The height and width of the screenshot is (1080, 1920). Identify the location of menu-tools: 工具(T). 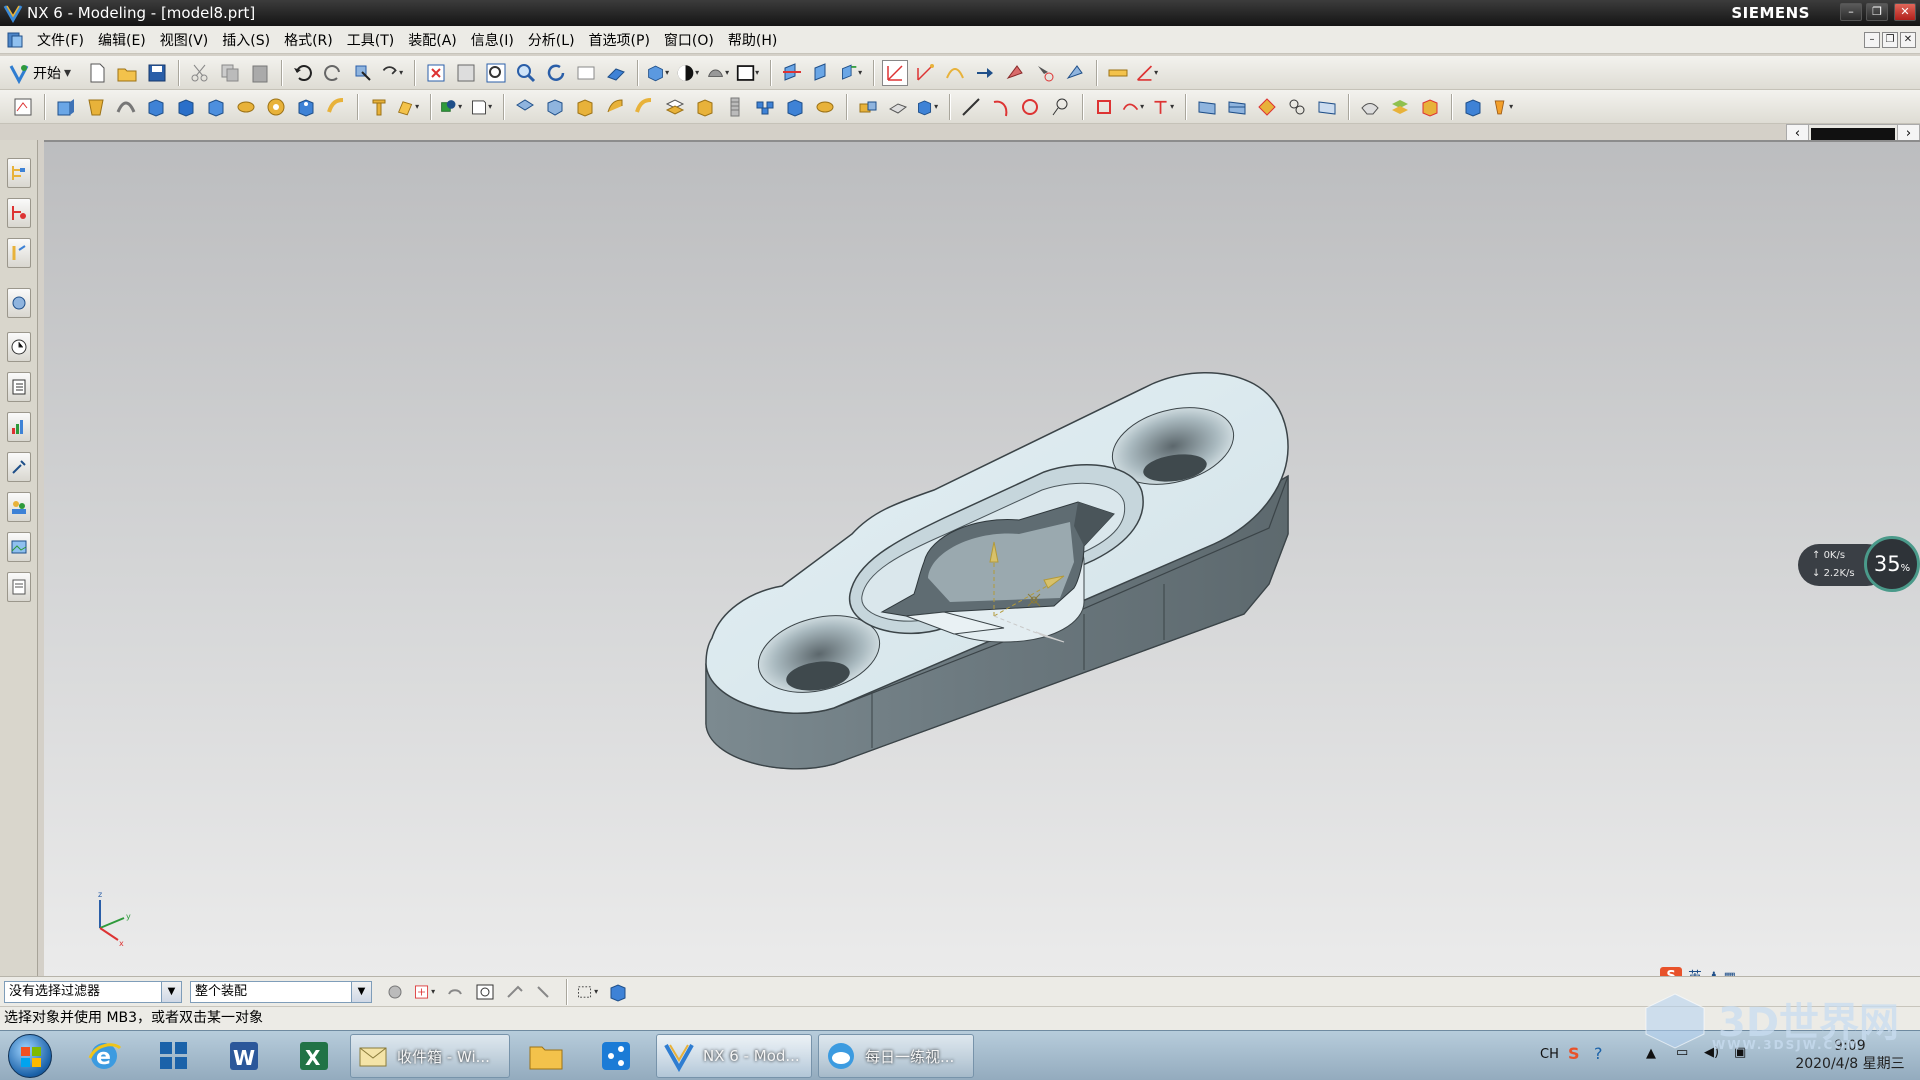
(370, 40).